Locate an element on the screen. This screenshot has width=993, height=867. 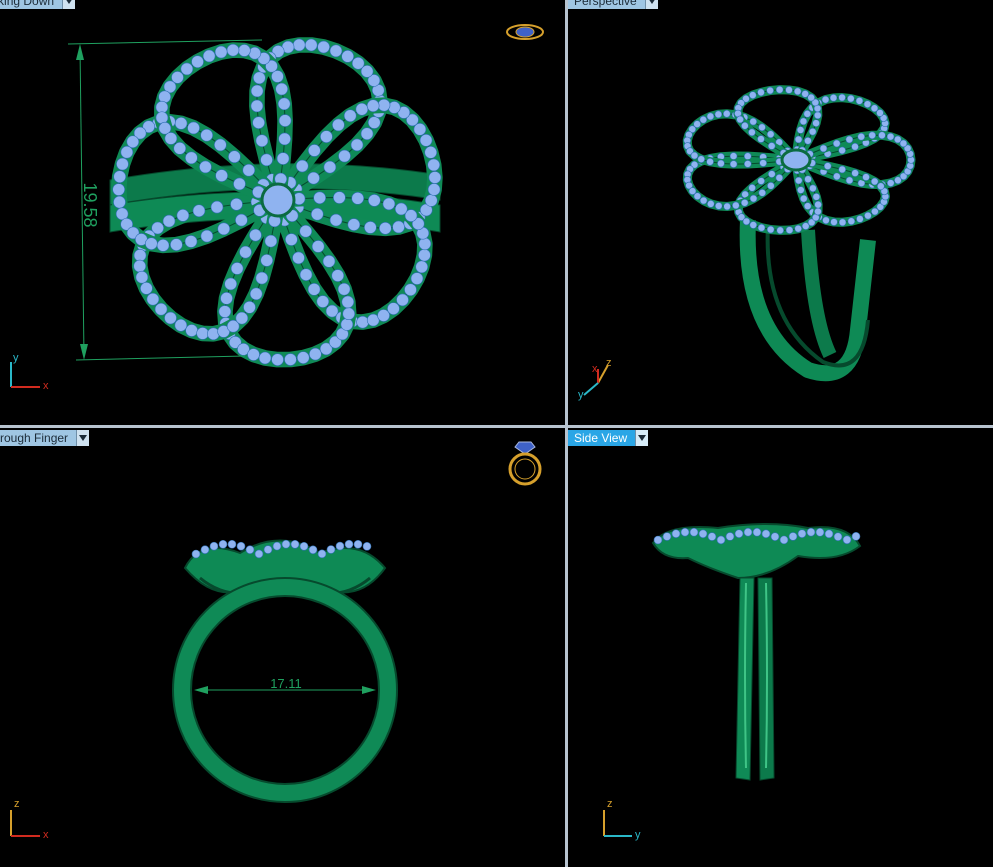
dimension-height-label: 19.58 is located at coordinates (90, 204).